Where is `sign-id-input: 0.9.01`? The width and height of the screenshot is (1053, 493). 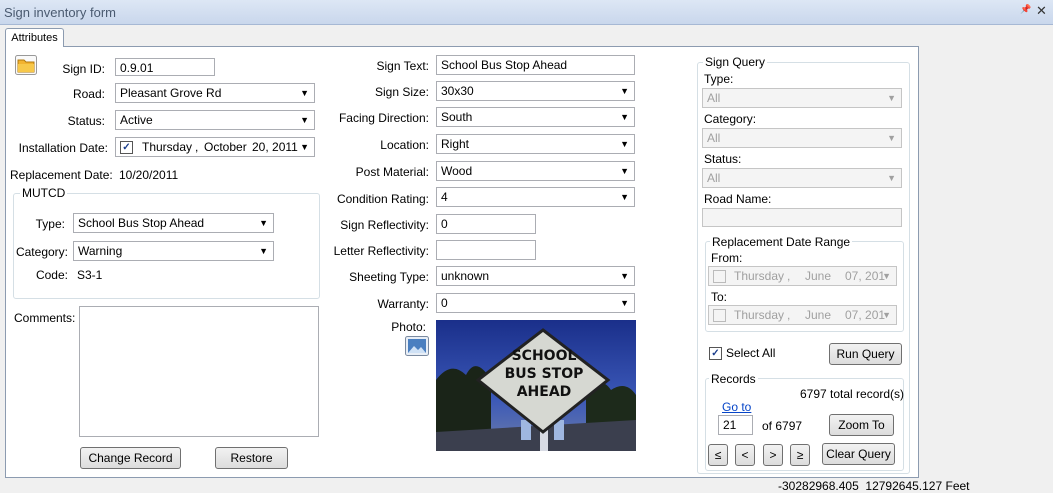 sign-id-input: 0.9.01 is located at coordinates (165, 67).